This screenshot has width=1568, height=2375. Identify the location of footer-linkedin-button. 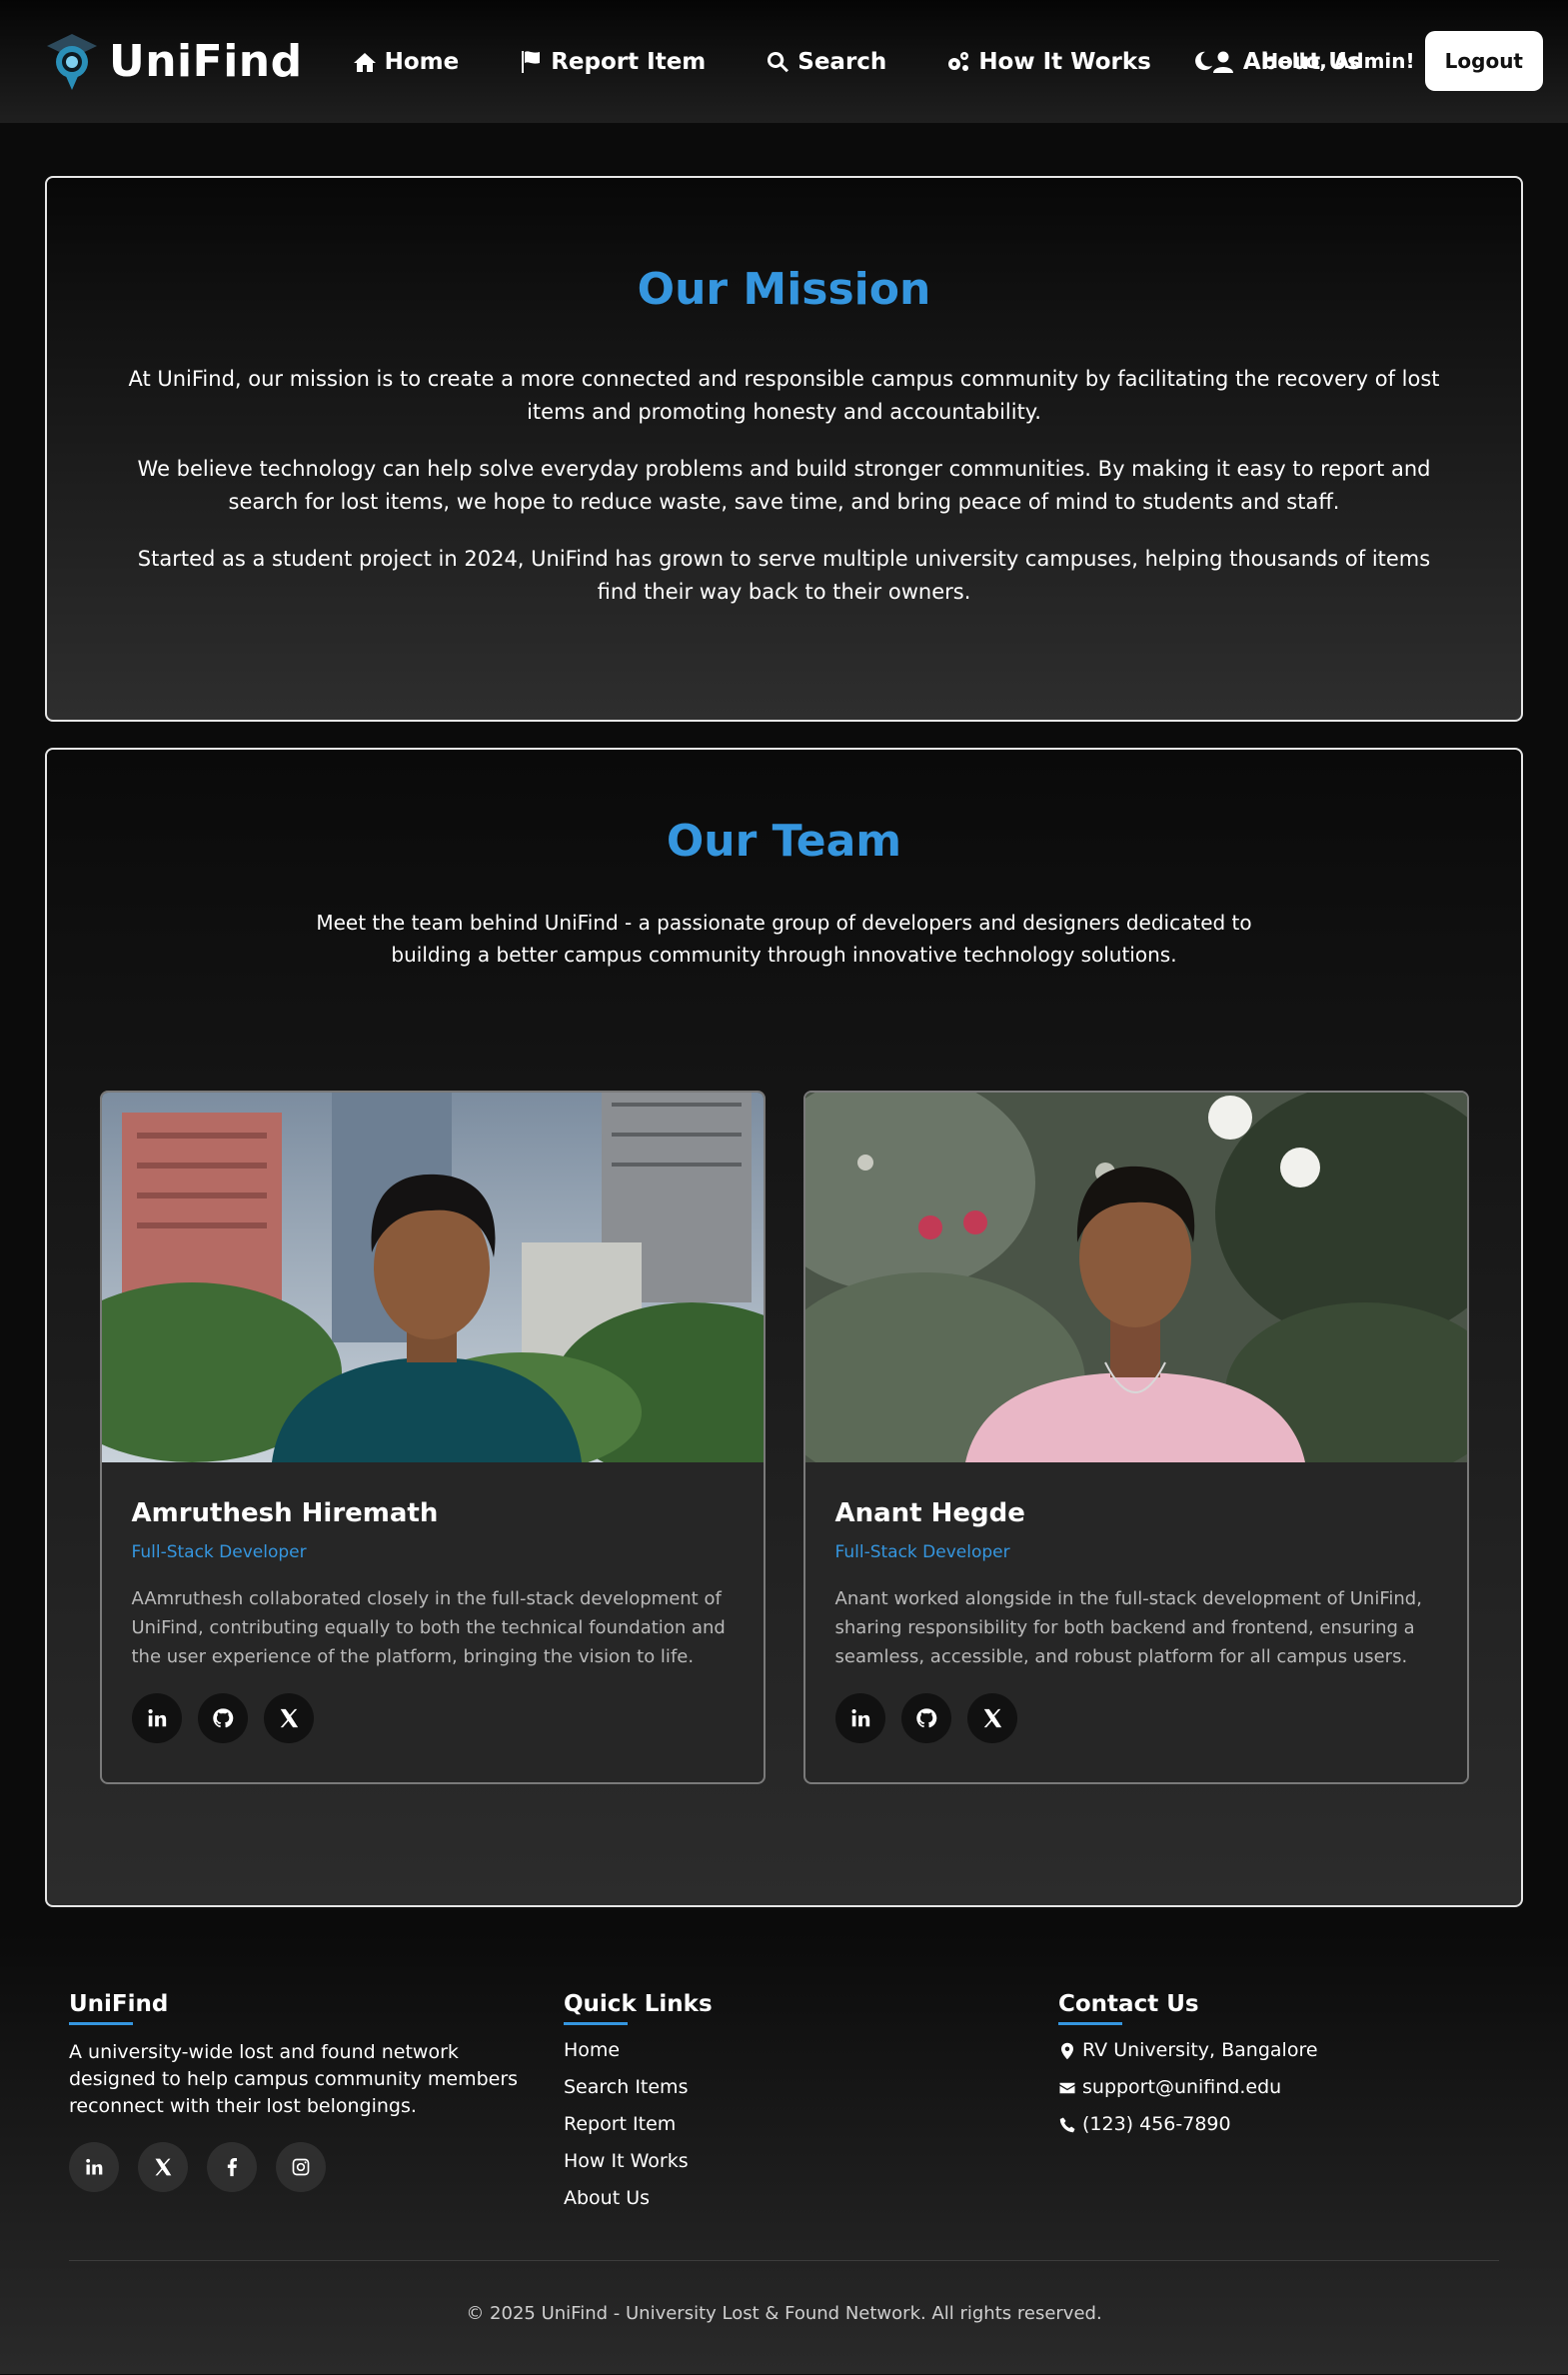
(94, 2167).